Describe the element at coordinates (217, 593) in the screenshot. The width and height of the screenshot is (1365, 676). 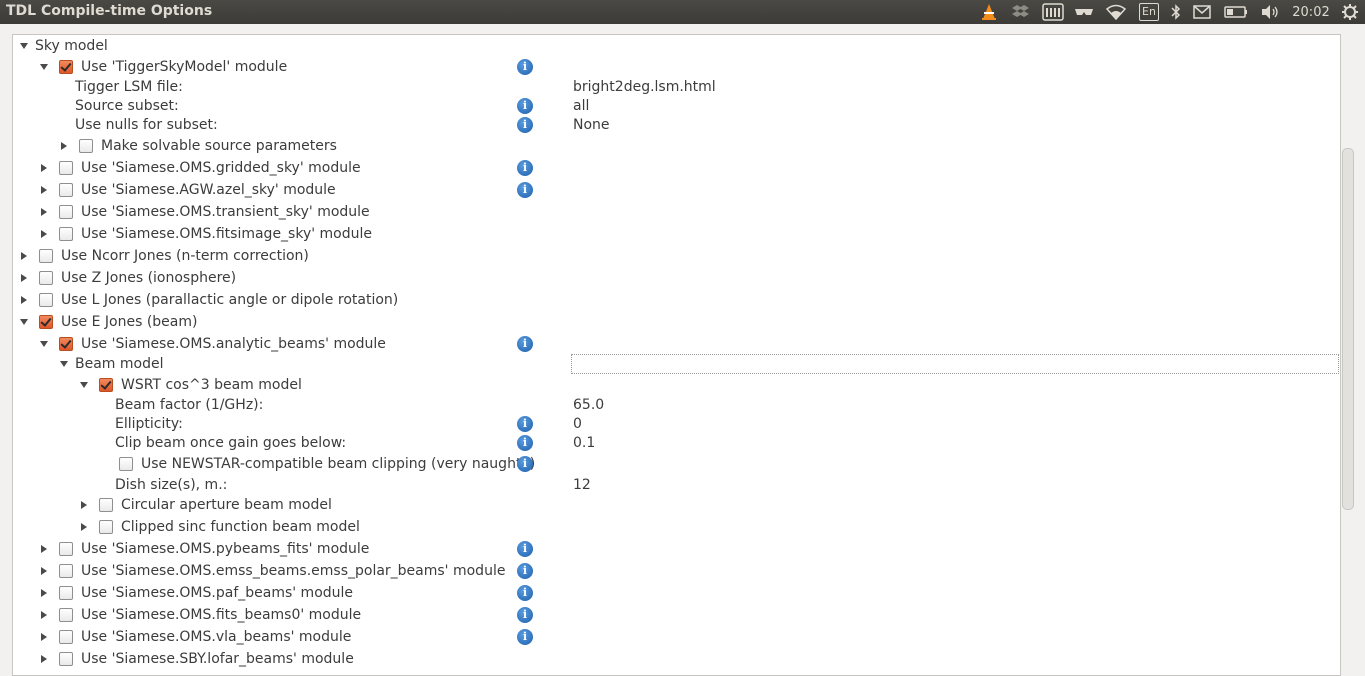
I see `row-label: Use 'Siamese.OMS.paf_beams' module` at that location.